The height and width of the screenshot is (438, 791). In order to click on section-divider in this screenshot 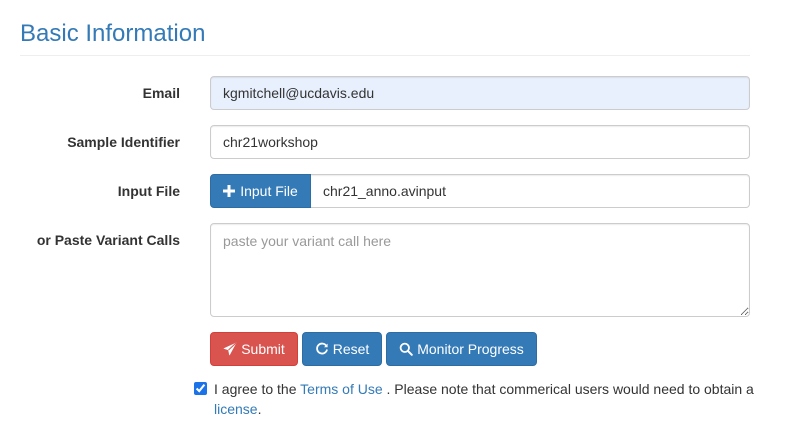, I will do `click(385, 55)`.